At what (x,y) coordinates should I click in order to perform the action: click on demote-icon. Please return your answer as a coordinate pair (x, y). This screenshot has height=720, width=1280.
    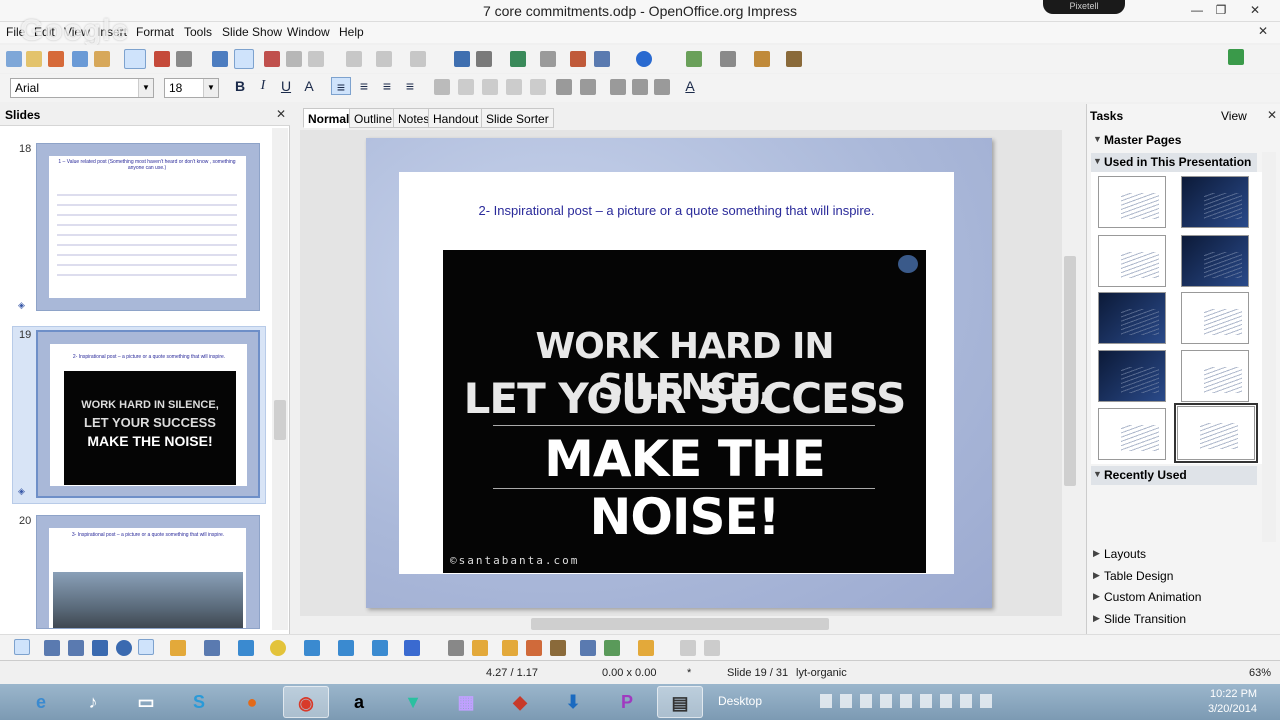
    Looking at the image, I should click on (490, 87).